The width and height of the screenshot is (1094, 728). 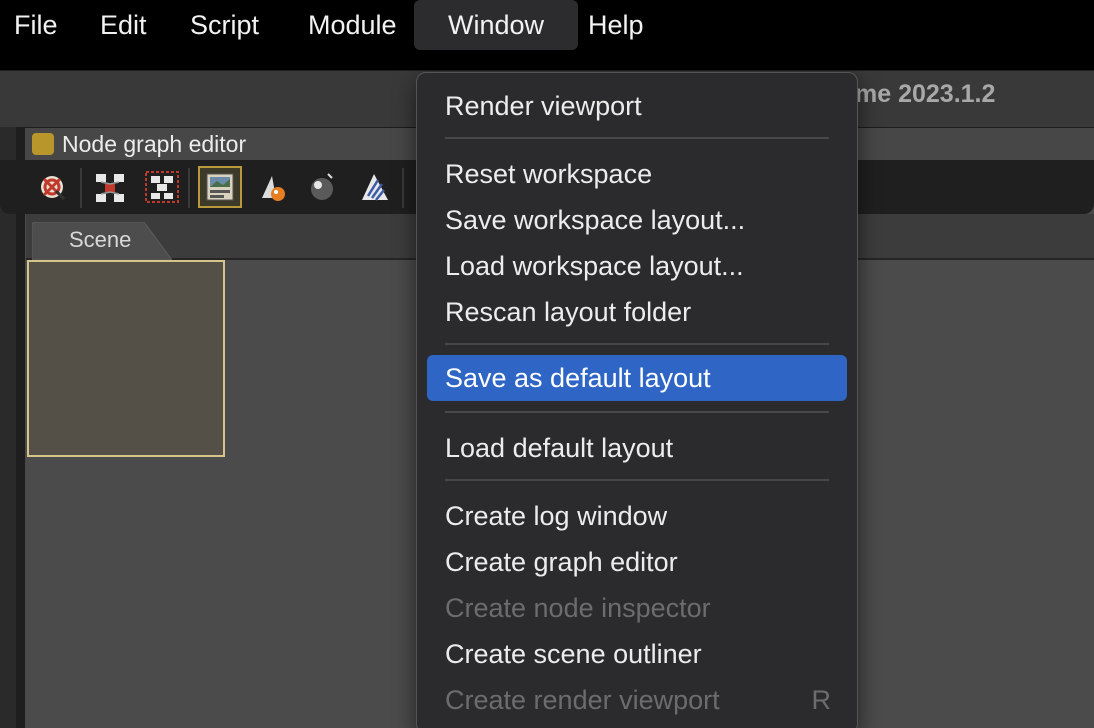 I want to click on tab-scene-label: Scene, so click(x=100, y=239).